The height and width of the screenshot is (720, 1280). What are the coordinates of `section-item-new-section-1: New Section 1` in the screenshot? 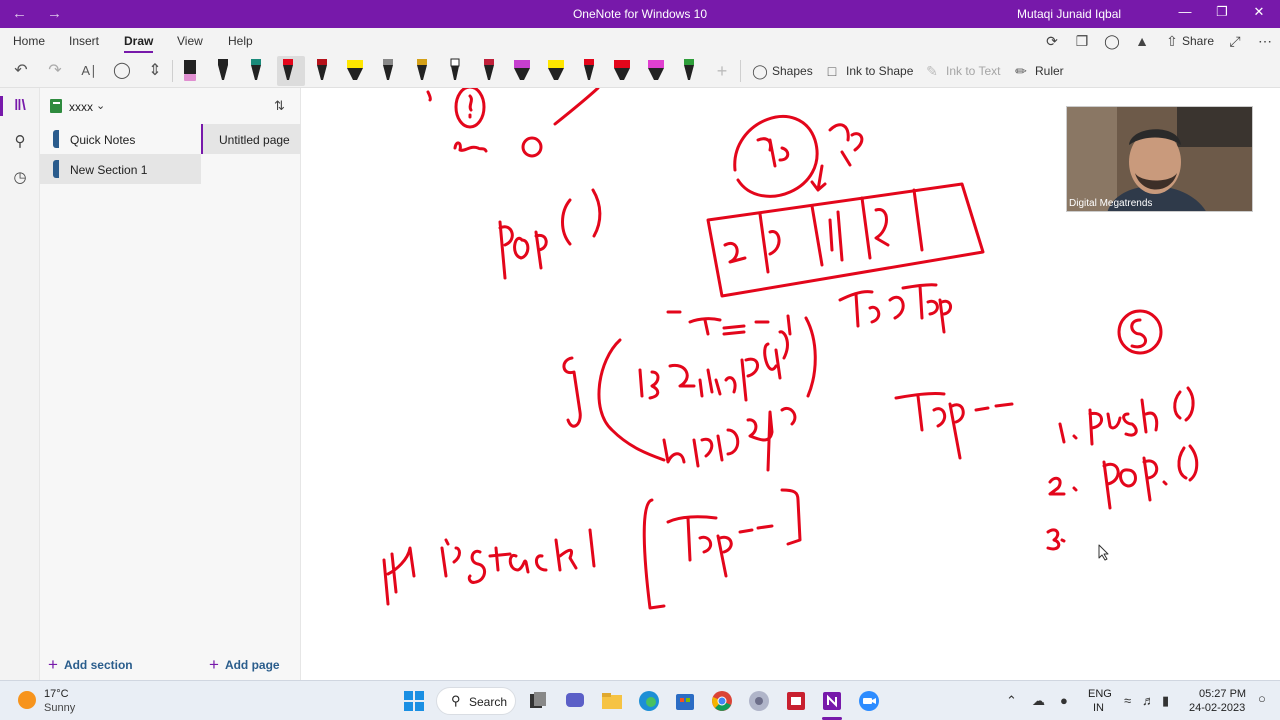 It's located at (120, 169).